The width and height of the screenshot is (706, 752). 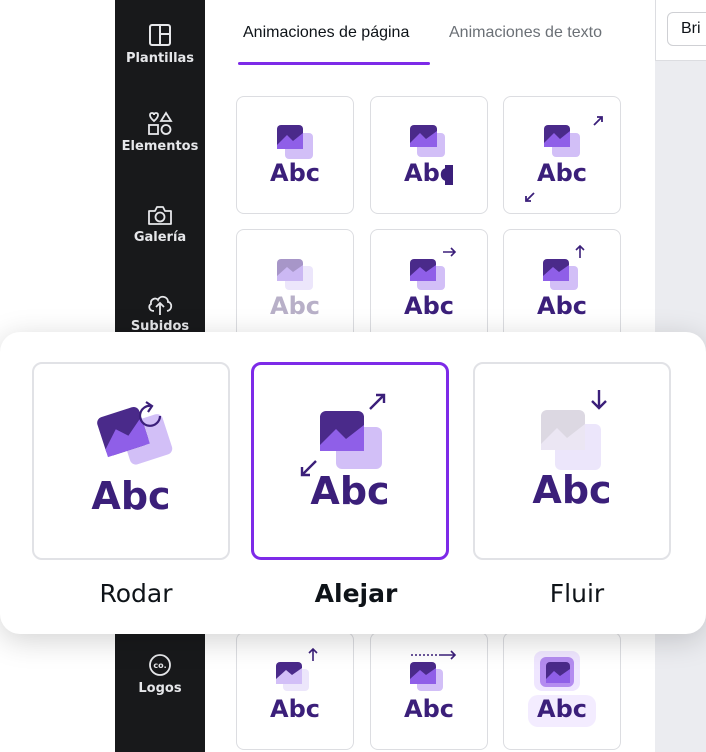 I want to click on sidebar-item-elements: Elementos, so click(x=160, y=132).